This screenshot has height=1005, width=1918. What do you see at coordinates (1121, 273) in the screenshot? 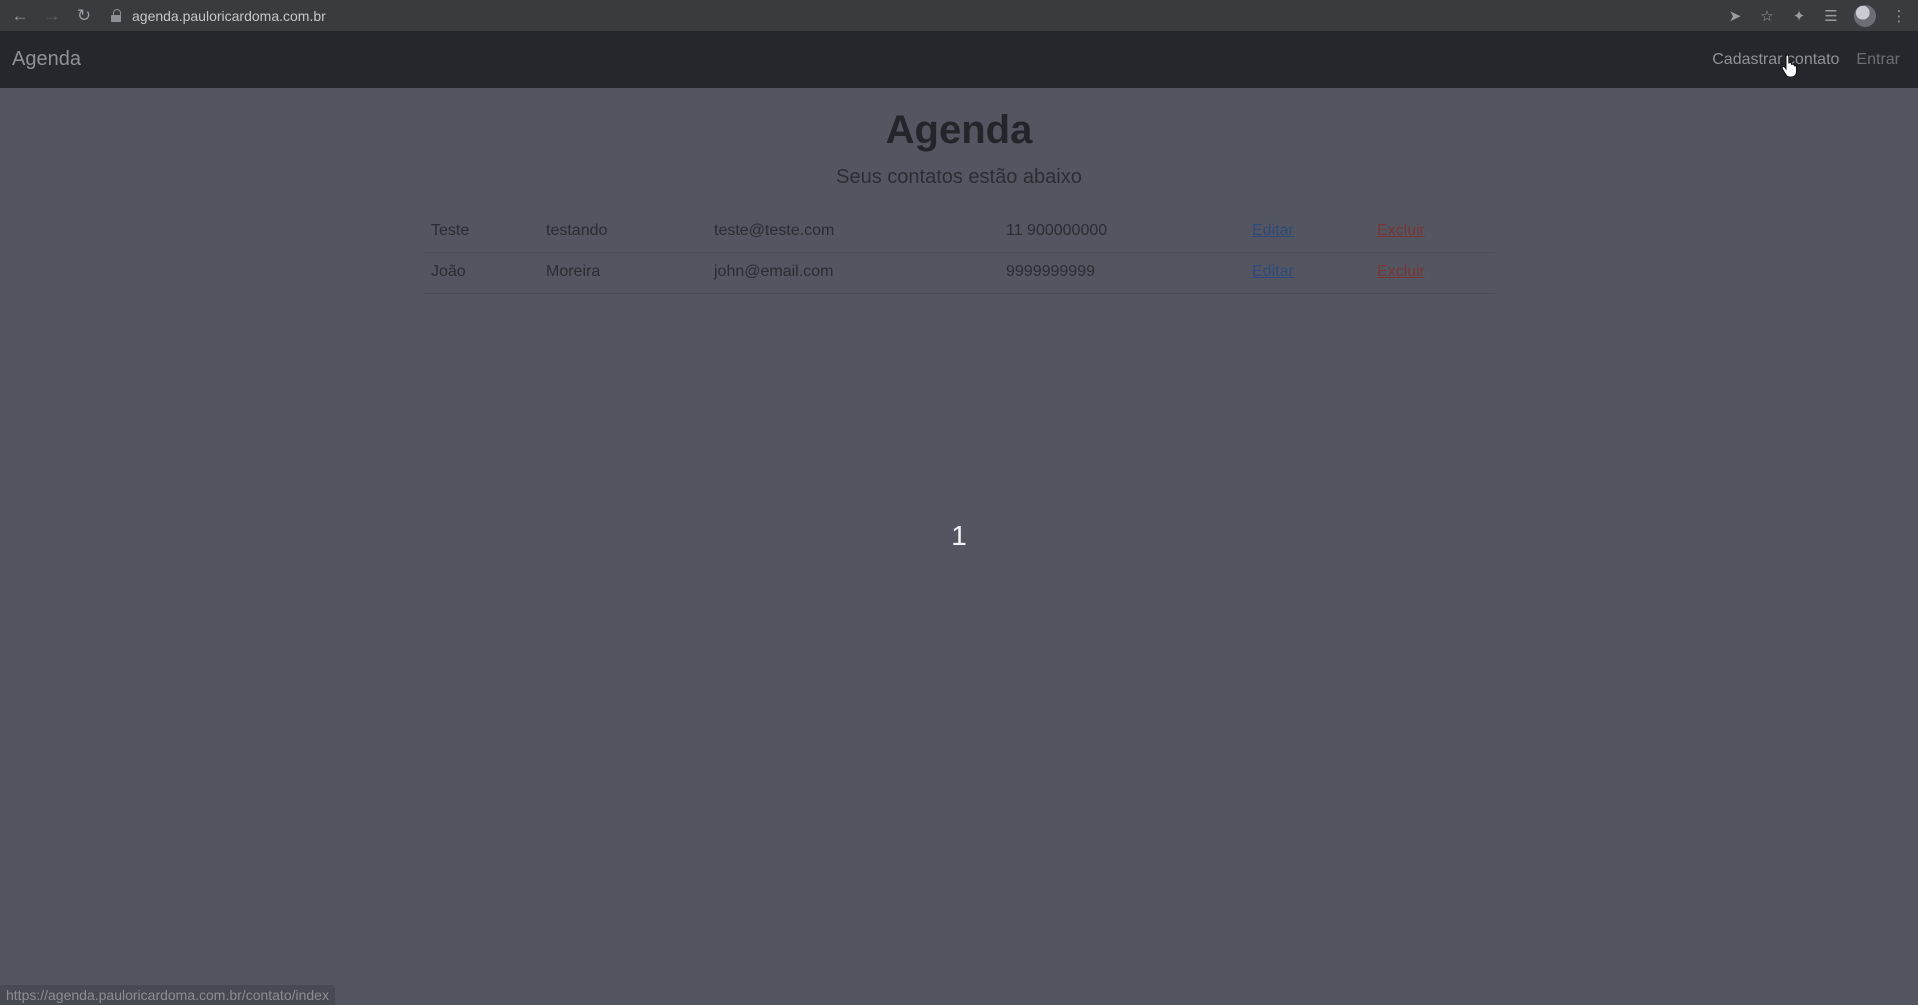
I see `contact-phone: 9999999999` at bounding box center [1121, 273].